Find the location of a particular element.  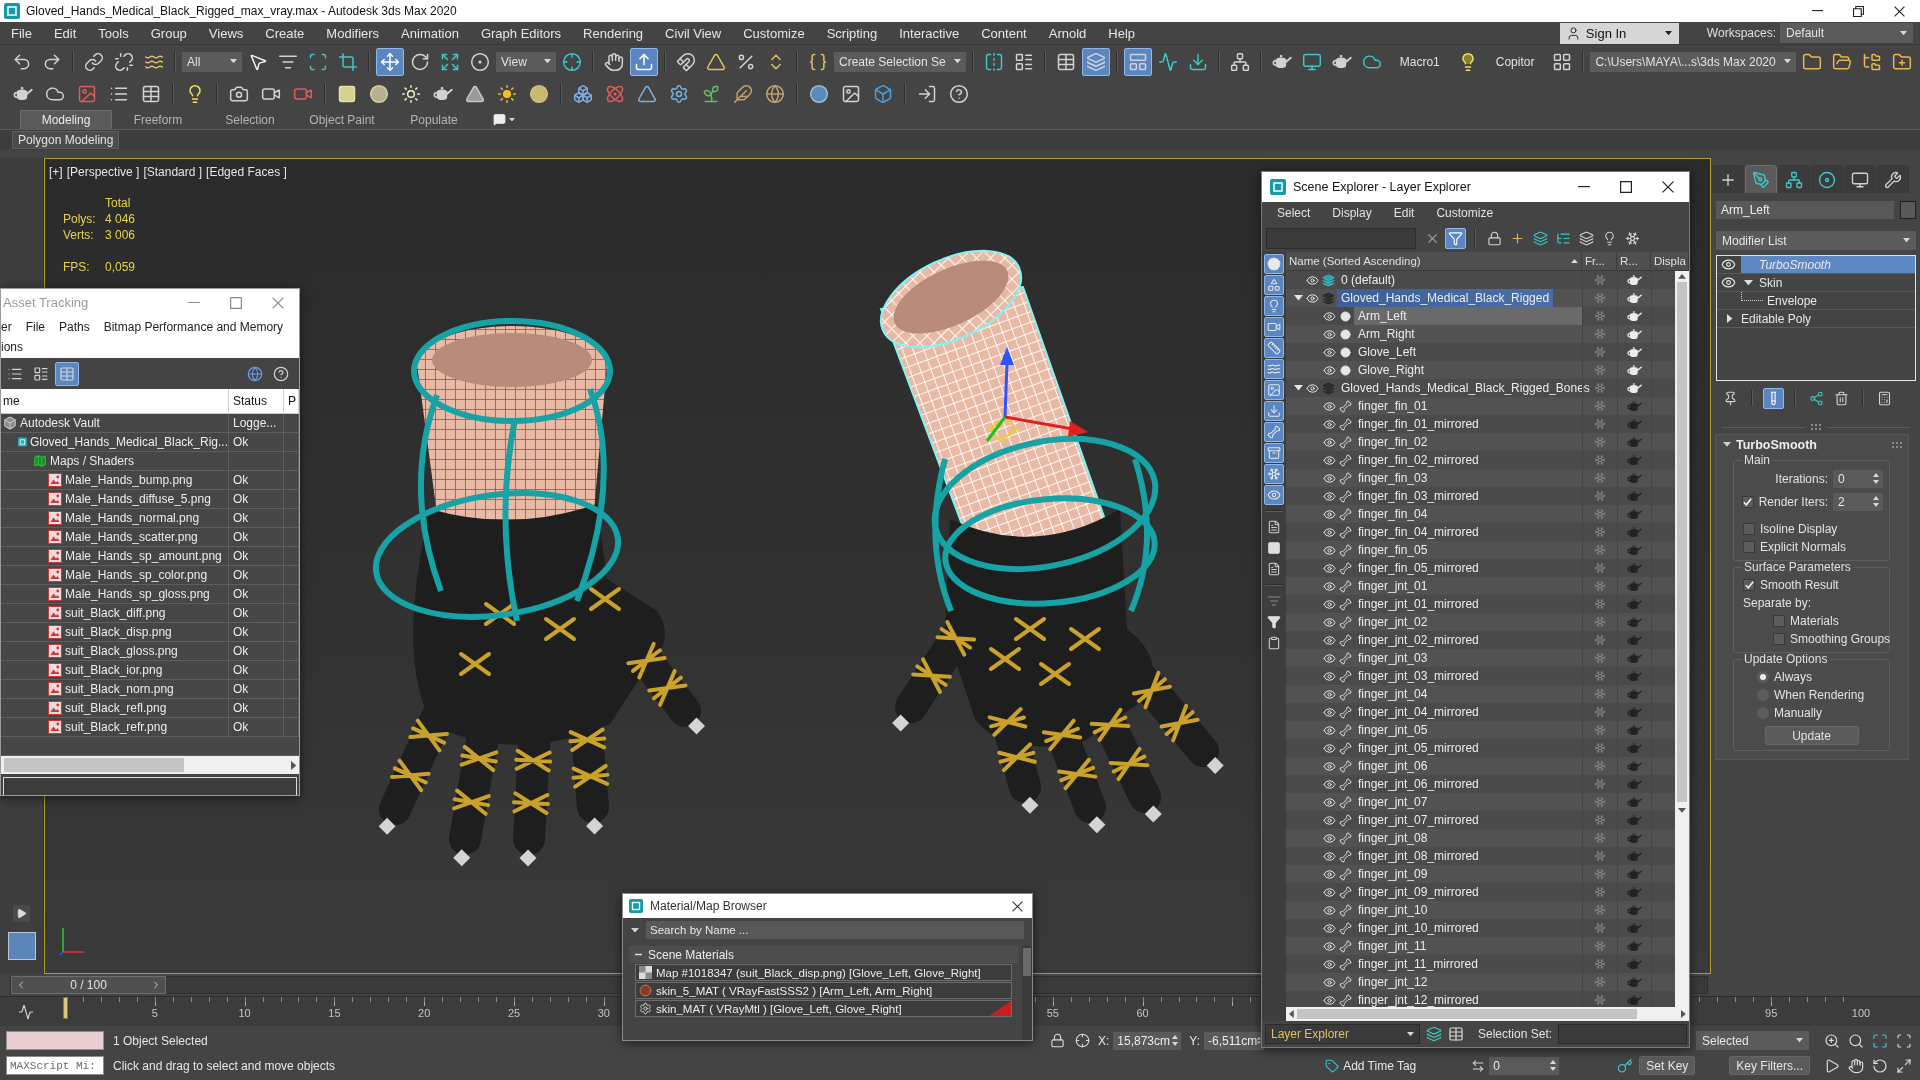

macro-button: Copitor is located at coordinates (1515, 61).